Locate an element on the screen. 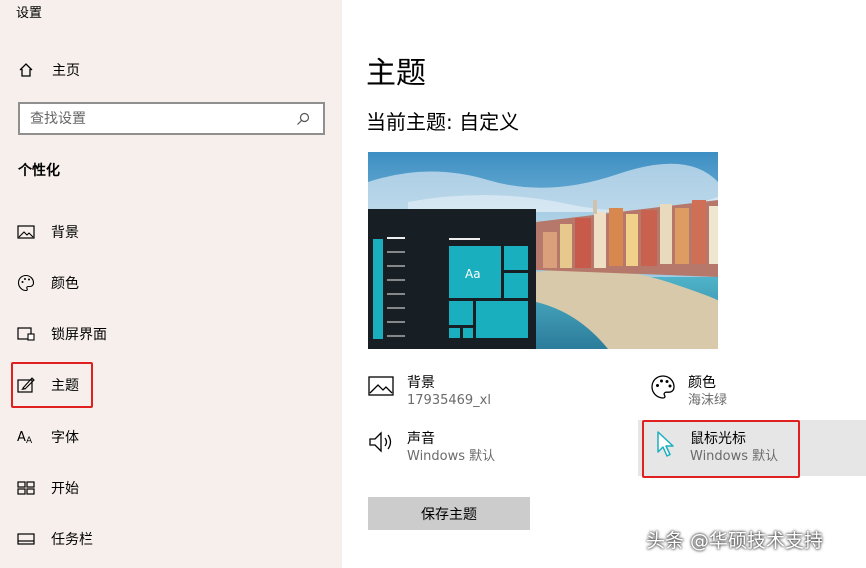 Image resolution: width=866 pixels, height=568 pixels. sidebar-item-label: 字体 is located at coordinates (65, 438).